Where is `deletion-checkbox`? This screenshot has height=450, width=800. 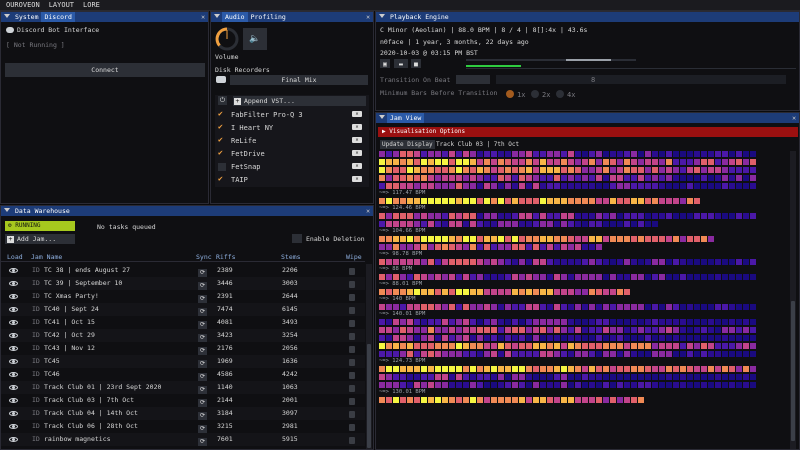
deletion-checkbox is located at coordinates (297, 238).